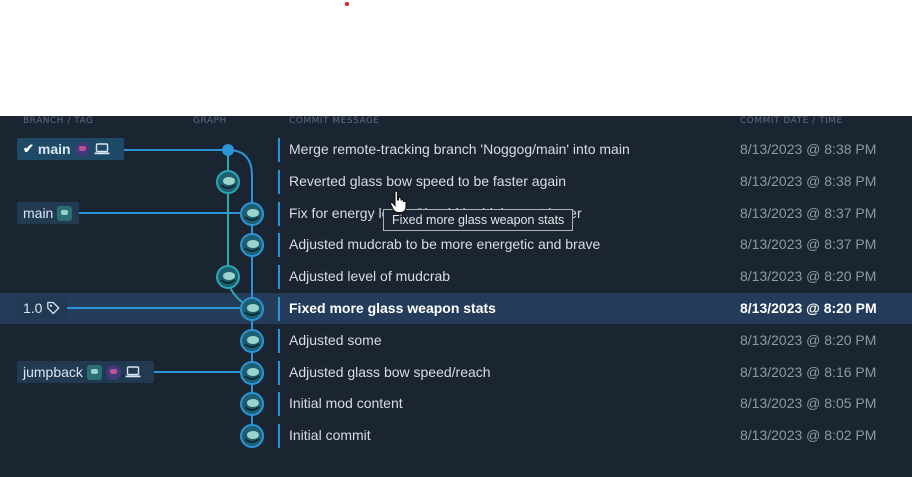 Image resolution: width=912 pixels, height=477 pixels. What do you see at coordinates (791, 121) in the screenshot?
I see `header-commit-date: COMMIT DATE / TIME` at bounding box center [791, 121].